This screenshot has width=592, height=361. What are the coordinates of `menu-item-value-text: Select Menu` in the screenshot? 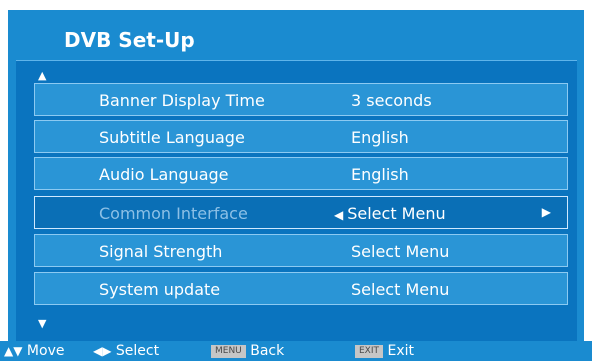 It's located at (396, 213).